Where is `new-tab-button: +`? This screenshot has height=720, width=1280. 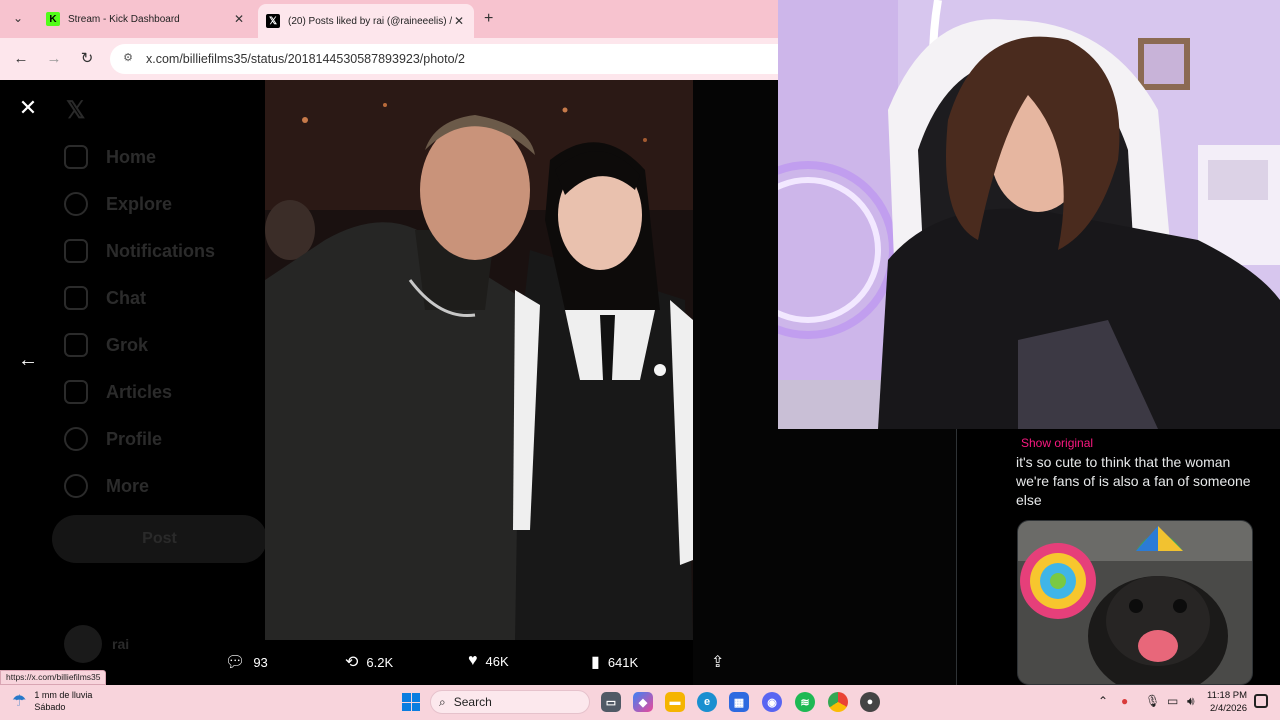
new-tab-button: + is located at coordinates (488, 19).